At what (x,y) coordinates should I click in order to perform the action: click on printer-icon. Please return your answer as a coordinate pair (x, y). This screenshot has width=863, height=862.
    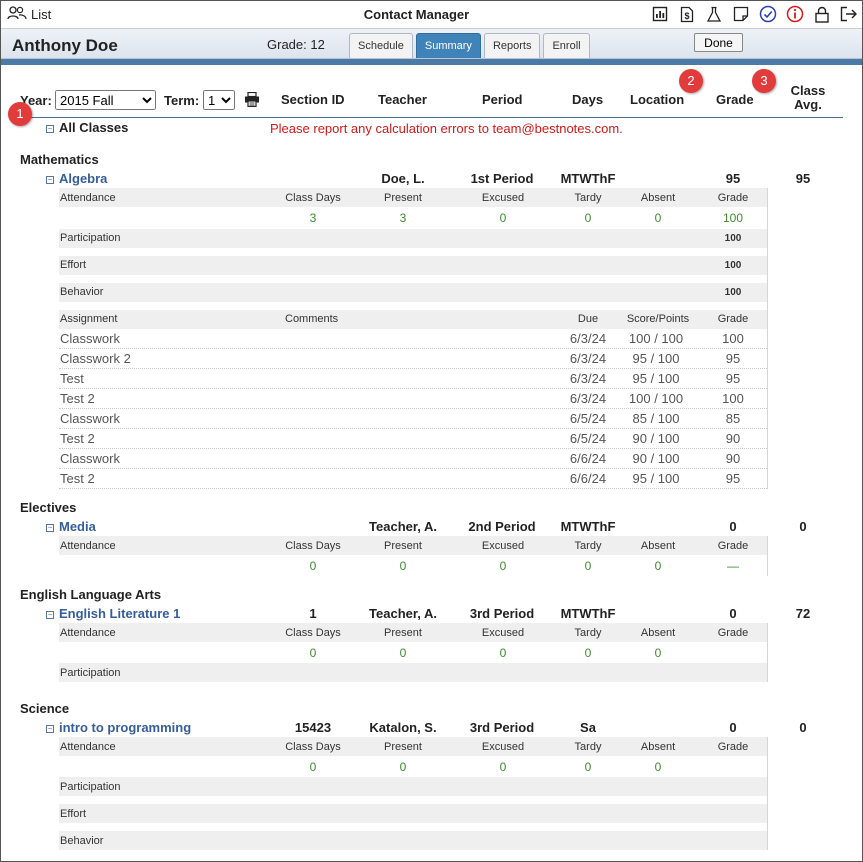
    Looking at the image, I should click on (252, 100).